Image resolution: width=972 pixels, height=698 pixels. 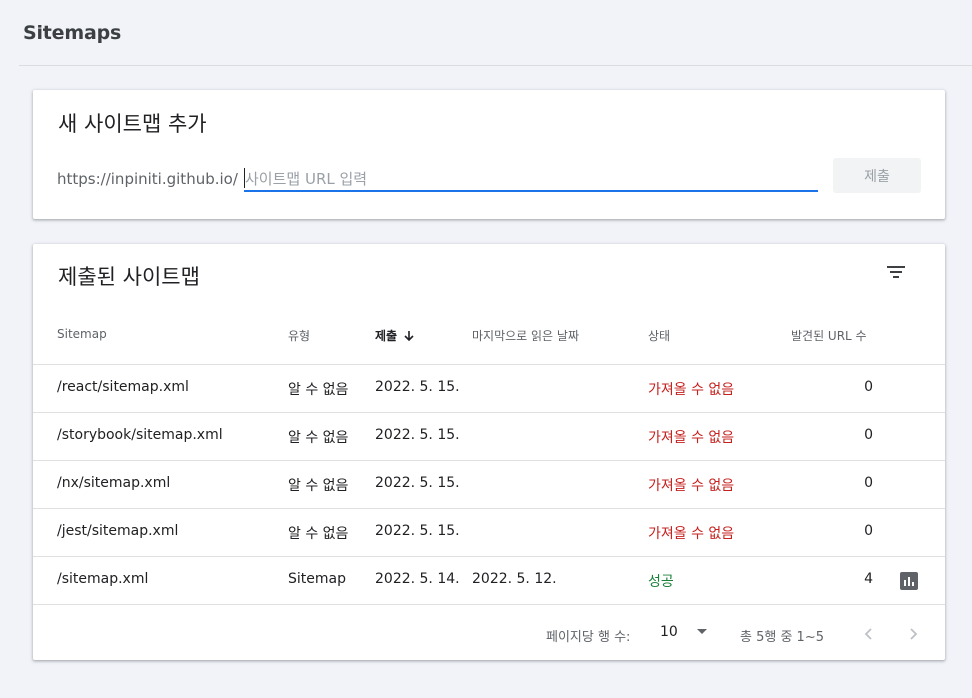 I want to click on column-header-sitemap: Sitemap, so click(x=82, y=334).